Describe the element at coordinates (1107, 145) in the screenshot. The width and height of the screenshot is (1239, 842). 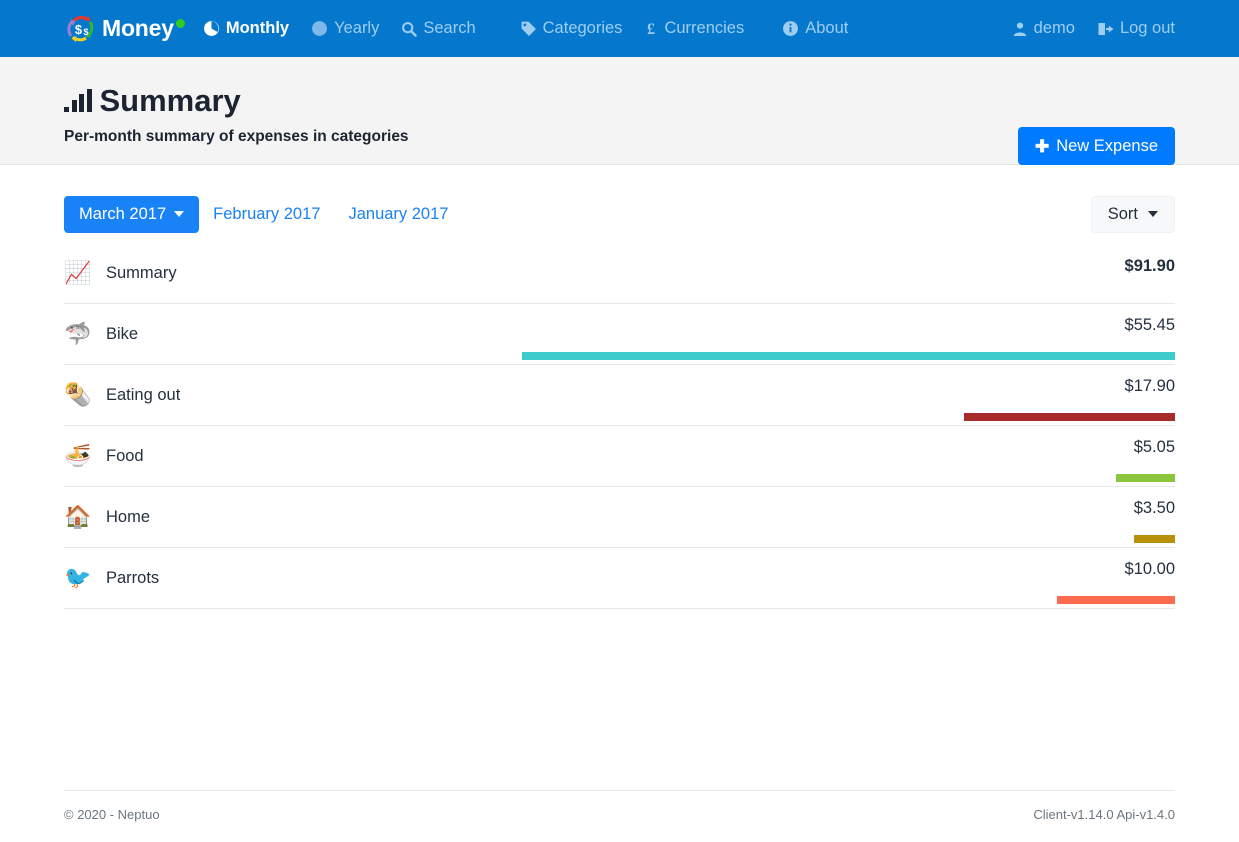
I see `new-expense-label: New Expense` at that location.